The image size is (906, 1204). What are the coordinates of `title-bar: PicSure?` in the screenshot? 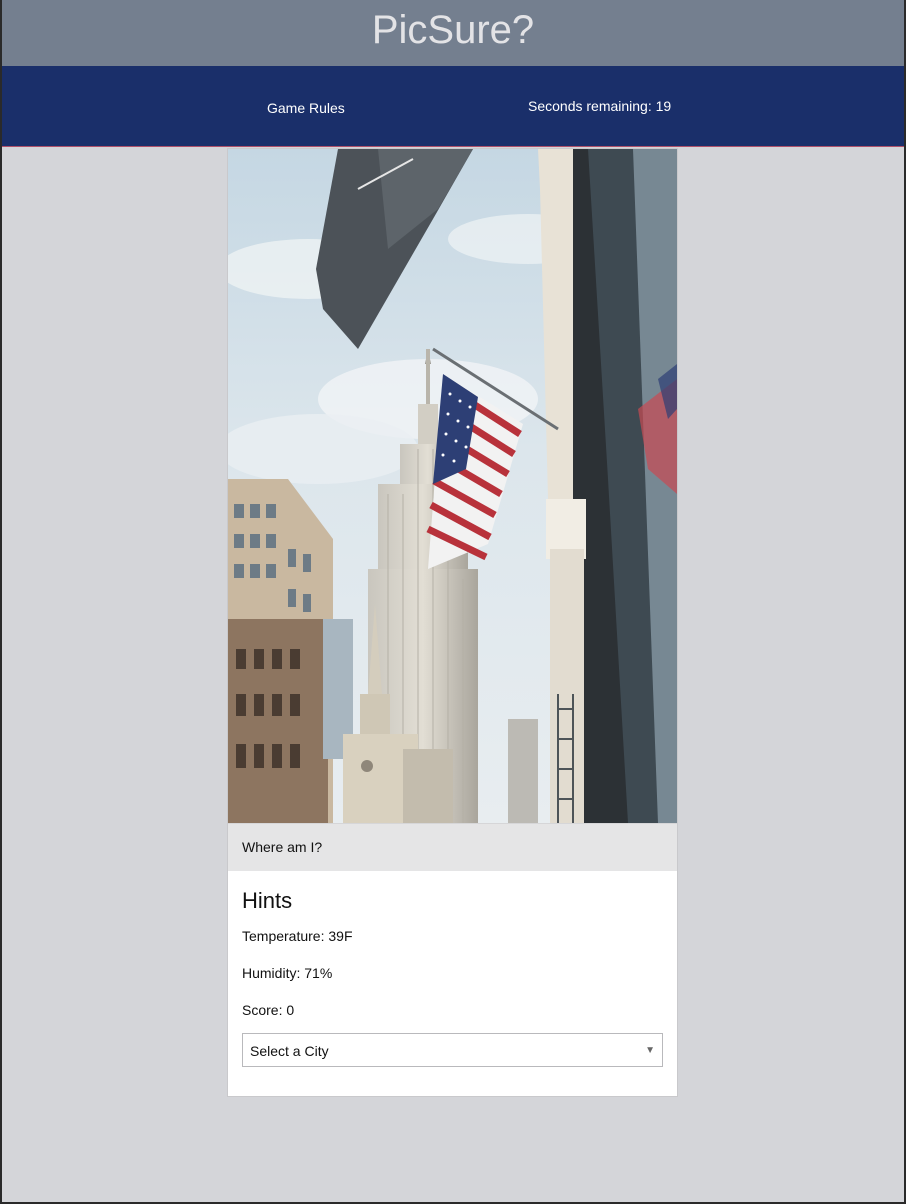 It's located at (453, 33).